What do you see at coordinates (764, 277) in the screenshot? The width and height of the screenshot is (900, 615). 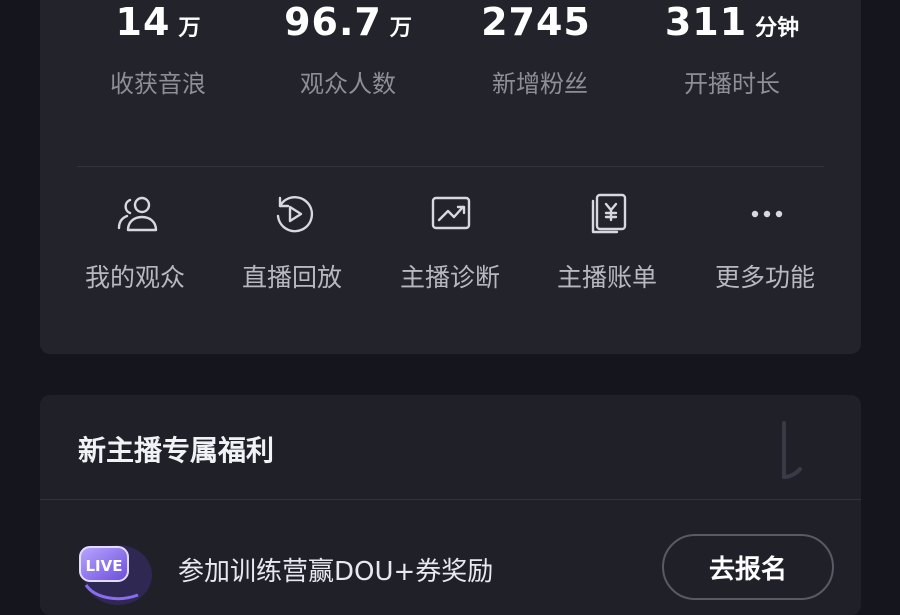 I see `tool-label: 更多功能` at bounding box center [764, 277].